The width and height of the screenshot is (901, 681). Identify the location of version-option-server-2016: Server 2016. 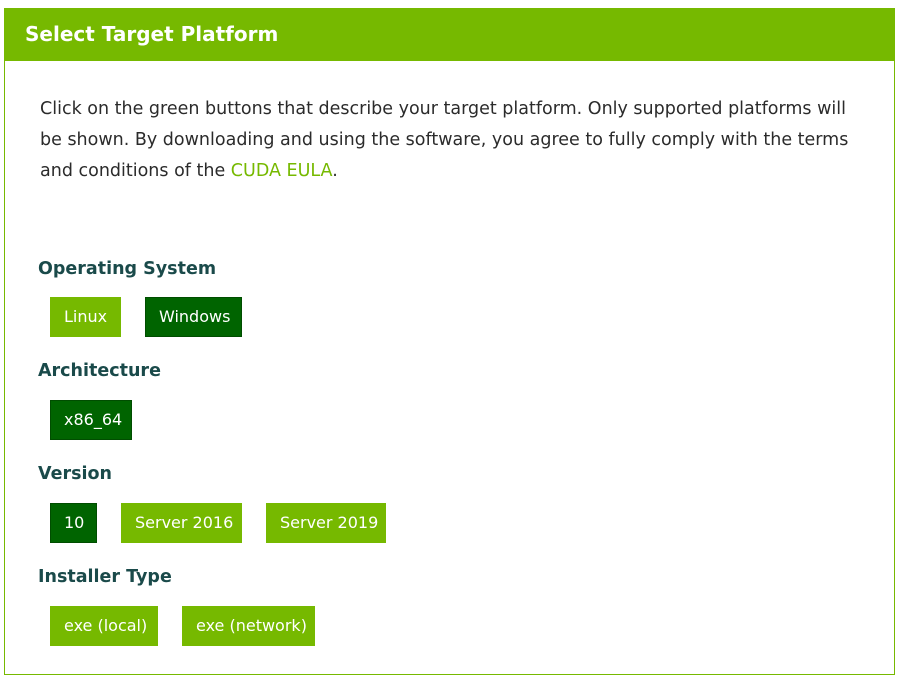
(181, 523).